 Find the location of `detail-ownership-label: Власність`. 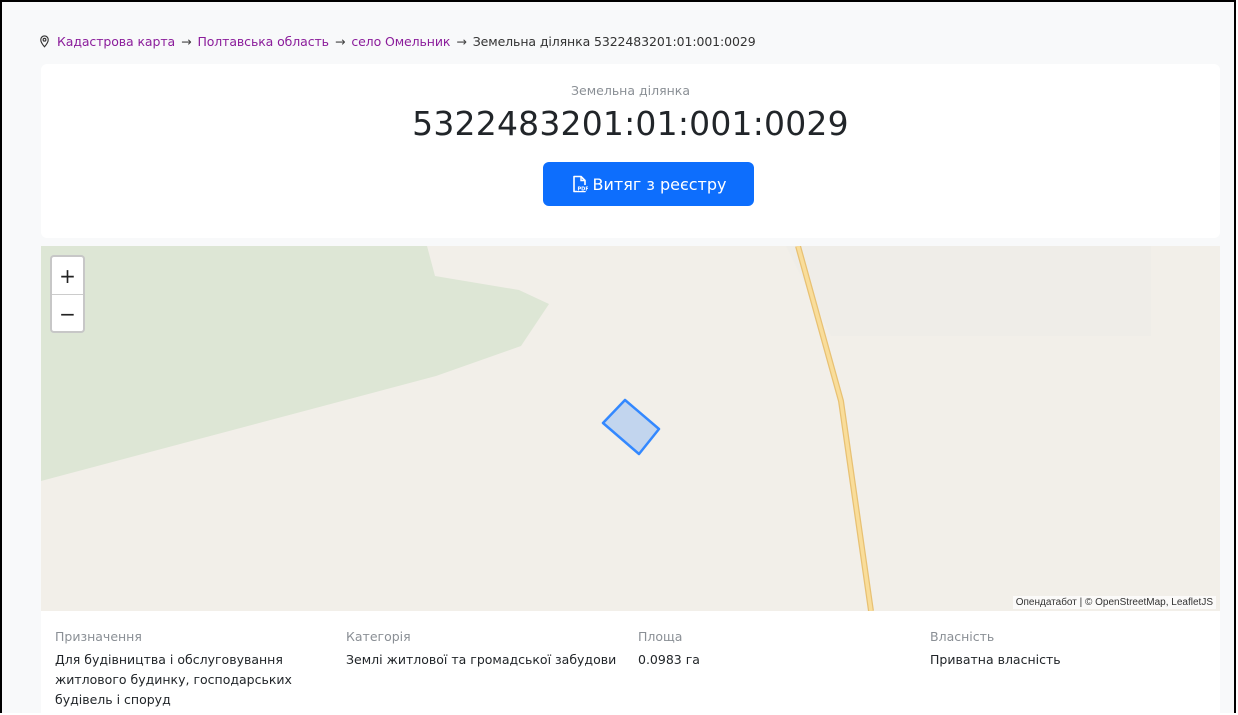

detail-ownership-label: Власність is located at coordinates (962, 636).